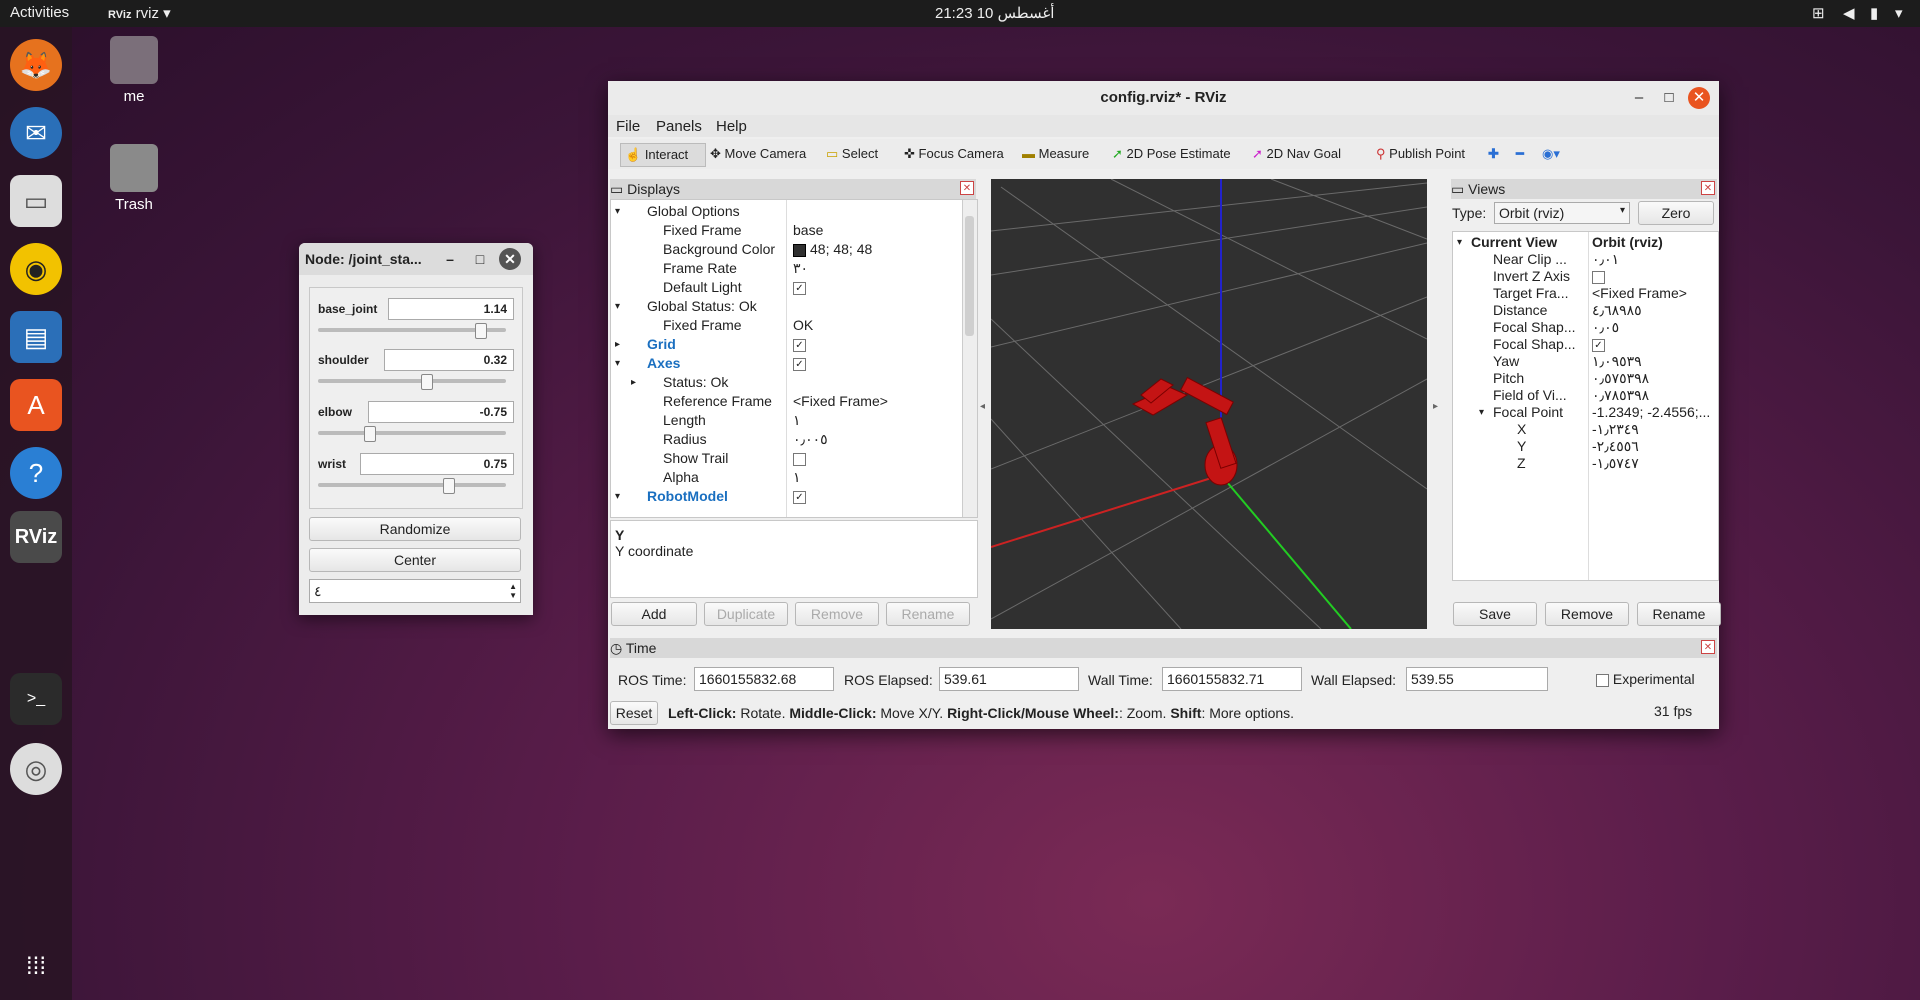 The height and width of the screenshot is (1000, 1920). What do you see at coordinates (415, 591) in the screenshot?
I see `spinbox-input: ٤ ▲ ▼` at bounding box center [415, 591].